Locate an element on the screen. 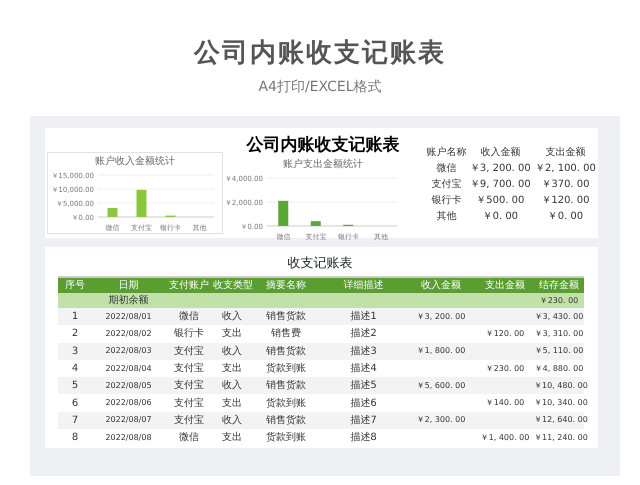 The image size is (640, 485). column-header: 结存金额 is located at coordinates (559, 285).